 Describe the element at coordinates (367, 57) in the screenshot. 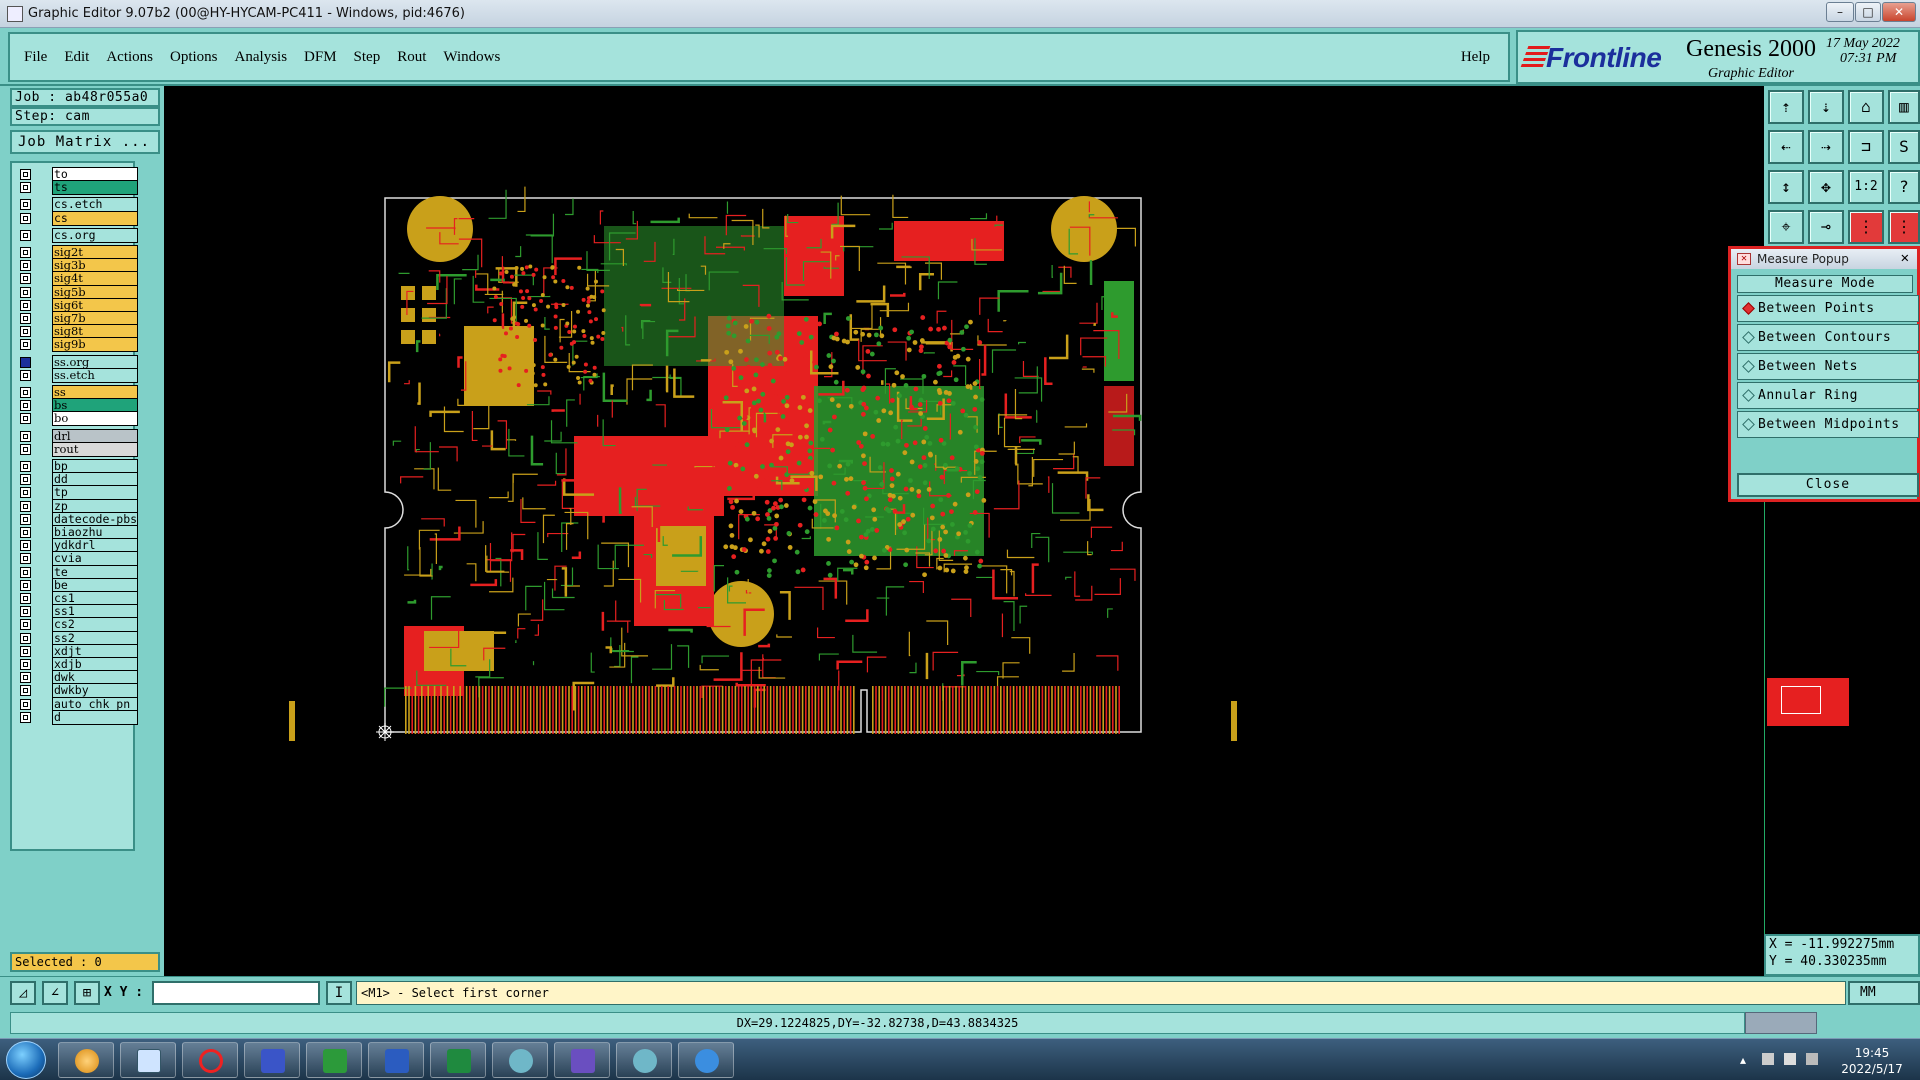

I see `menu-step: Step` at that location.